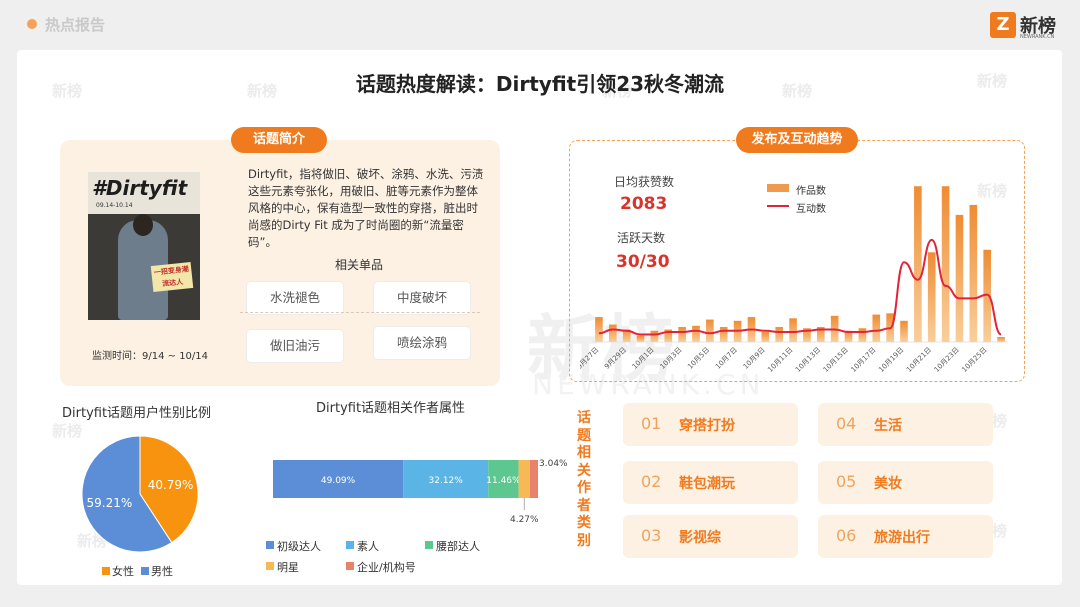  Describe the element at coordinates (947, 360) in the screenshot. I see `x-tick-label: 10月23日` at that location.